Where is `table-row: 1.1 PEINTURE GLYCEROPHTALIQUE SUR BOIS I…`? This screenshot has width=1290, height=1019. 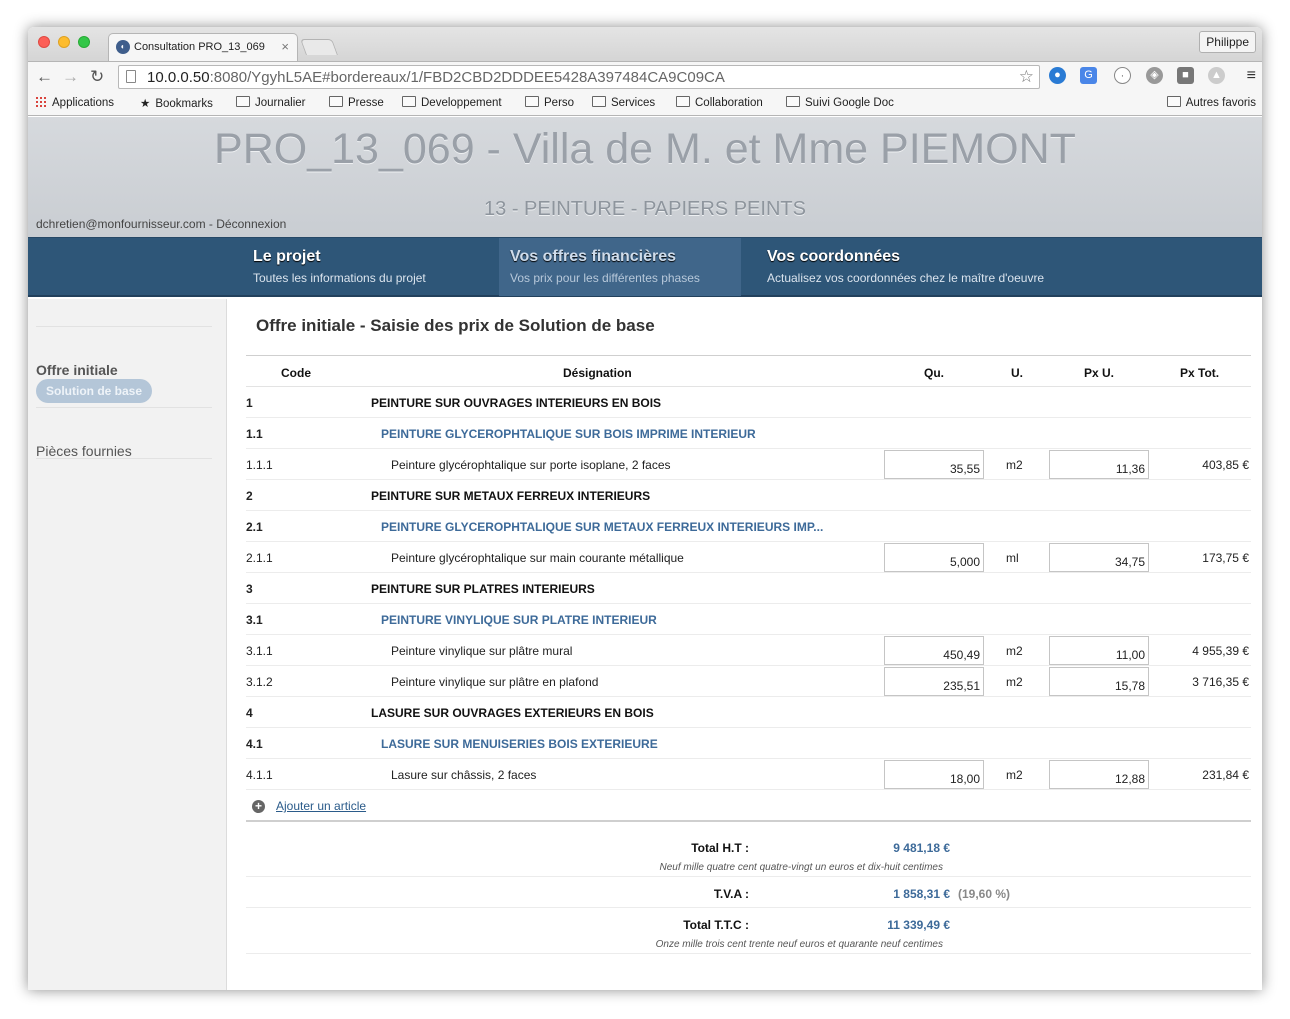
table-row: 1.1 PEINTURE GLYCEROPHTALIQUE SUR BOIS I… is located at coordinates (748, 433).